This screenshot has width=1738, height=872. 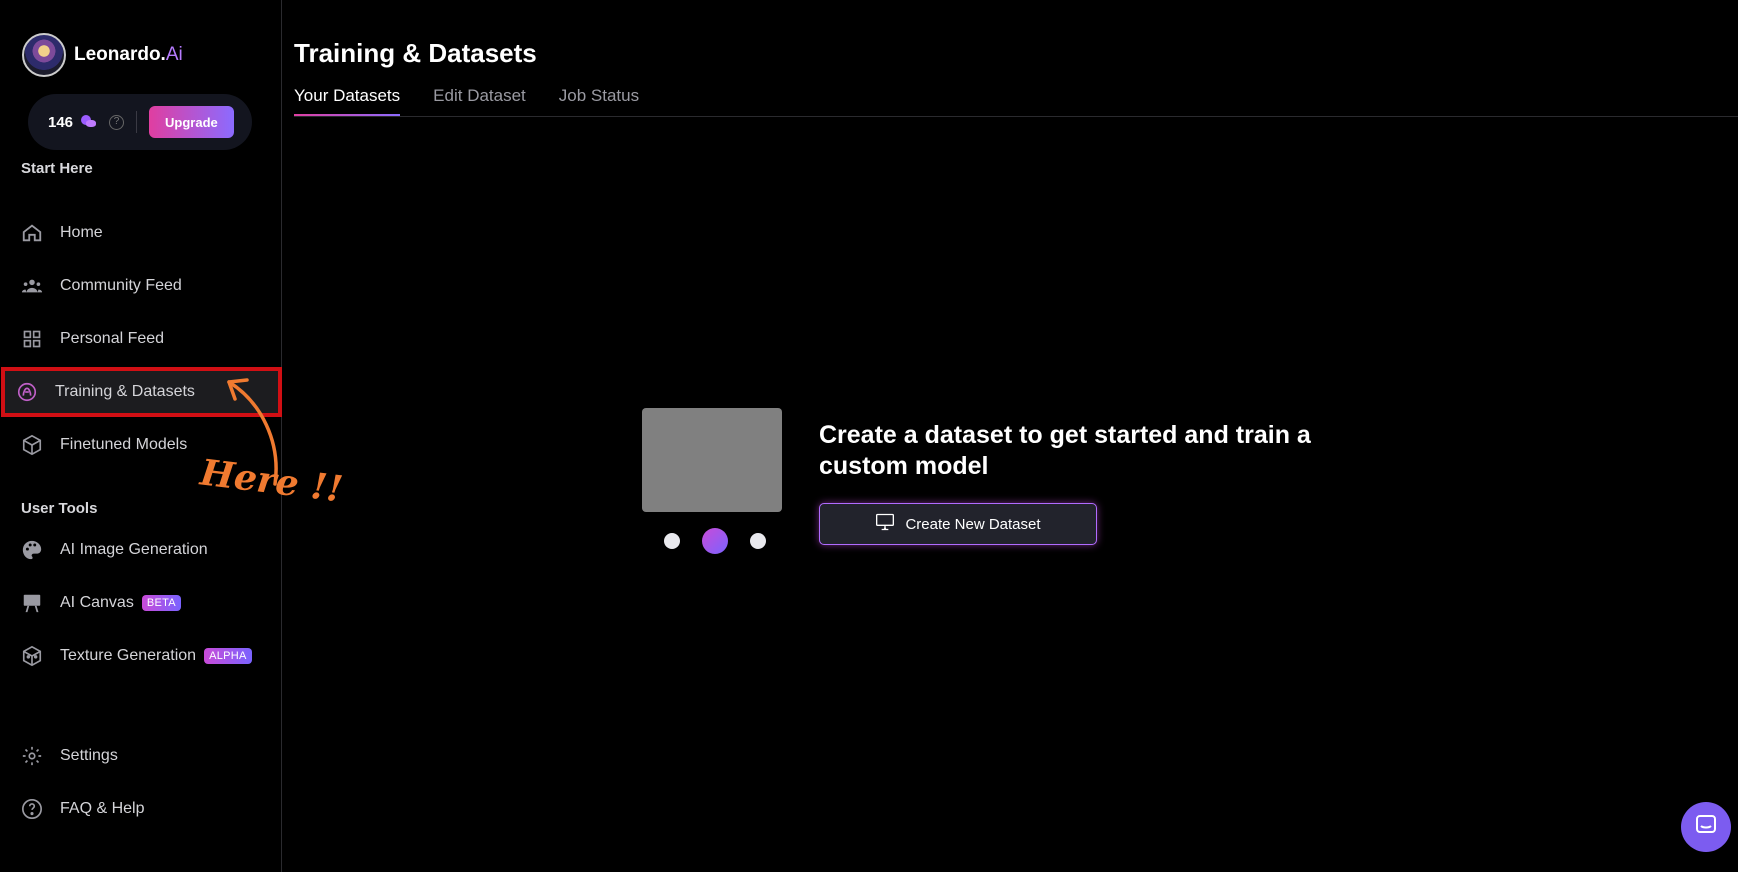 I want to click on sidebar-item-label: AI Image Generation, so click(x=134, y=549).